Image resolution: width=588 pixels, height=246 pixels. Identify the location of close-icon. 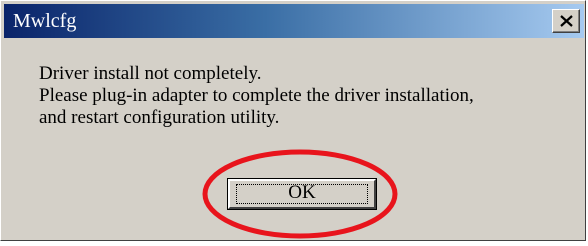
(566, 21).